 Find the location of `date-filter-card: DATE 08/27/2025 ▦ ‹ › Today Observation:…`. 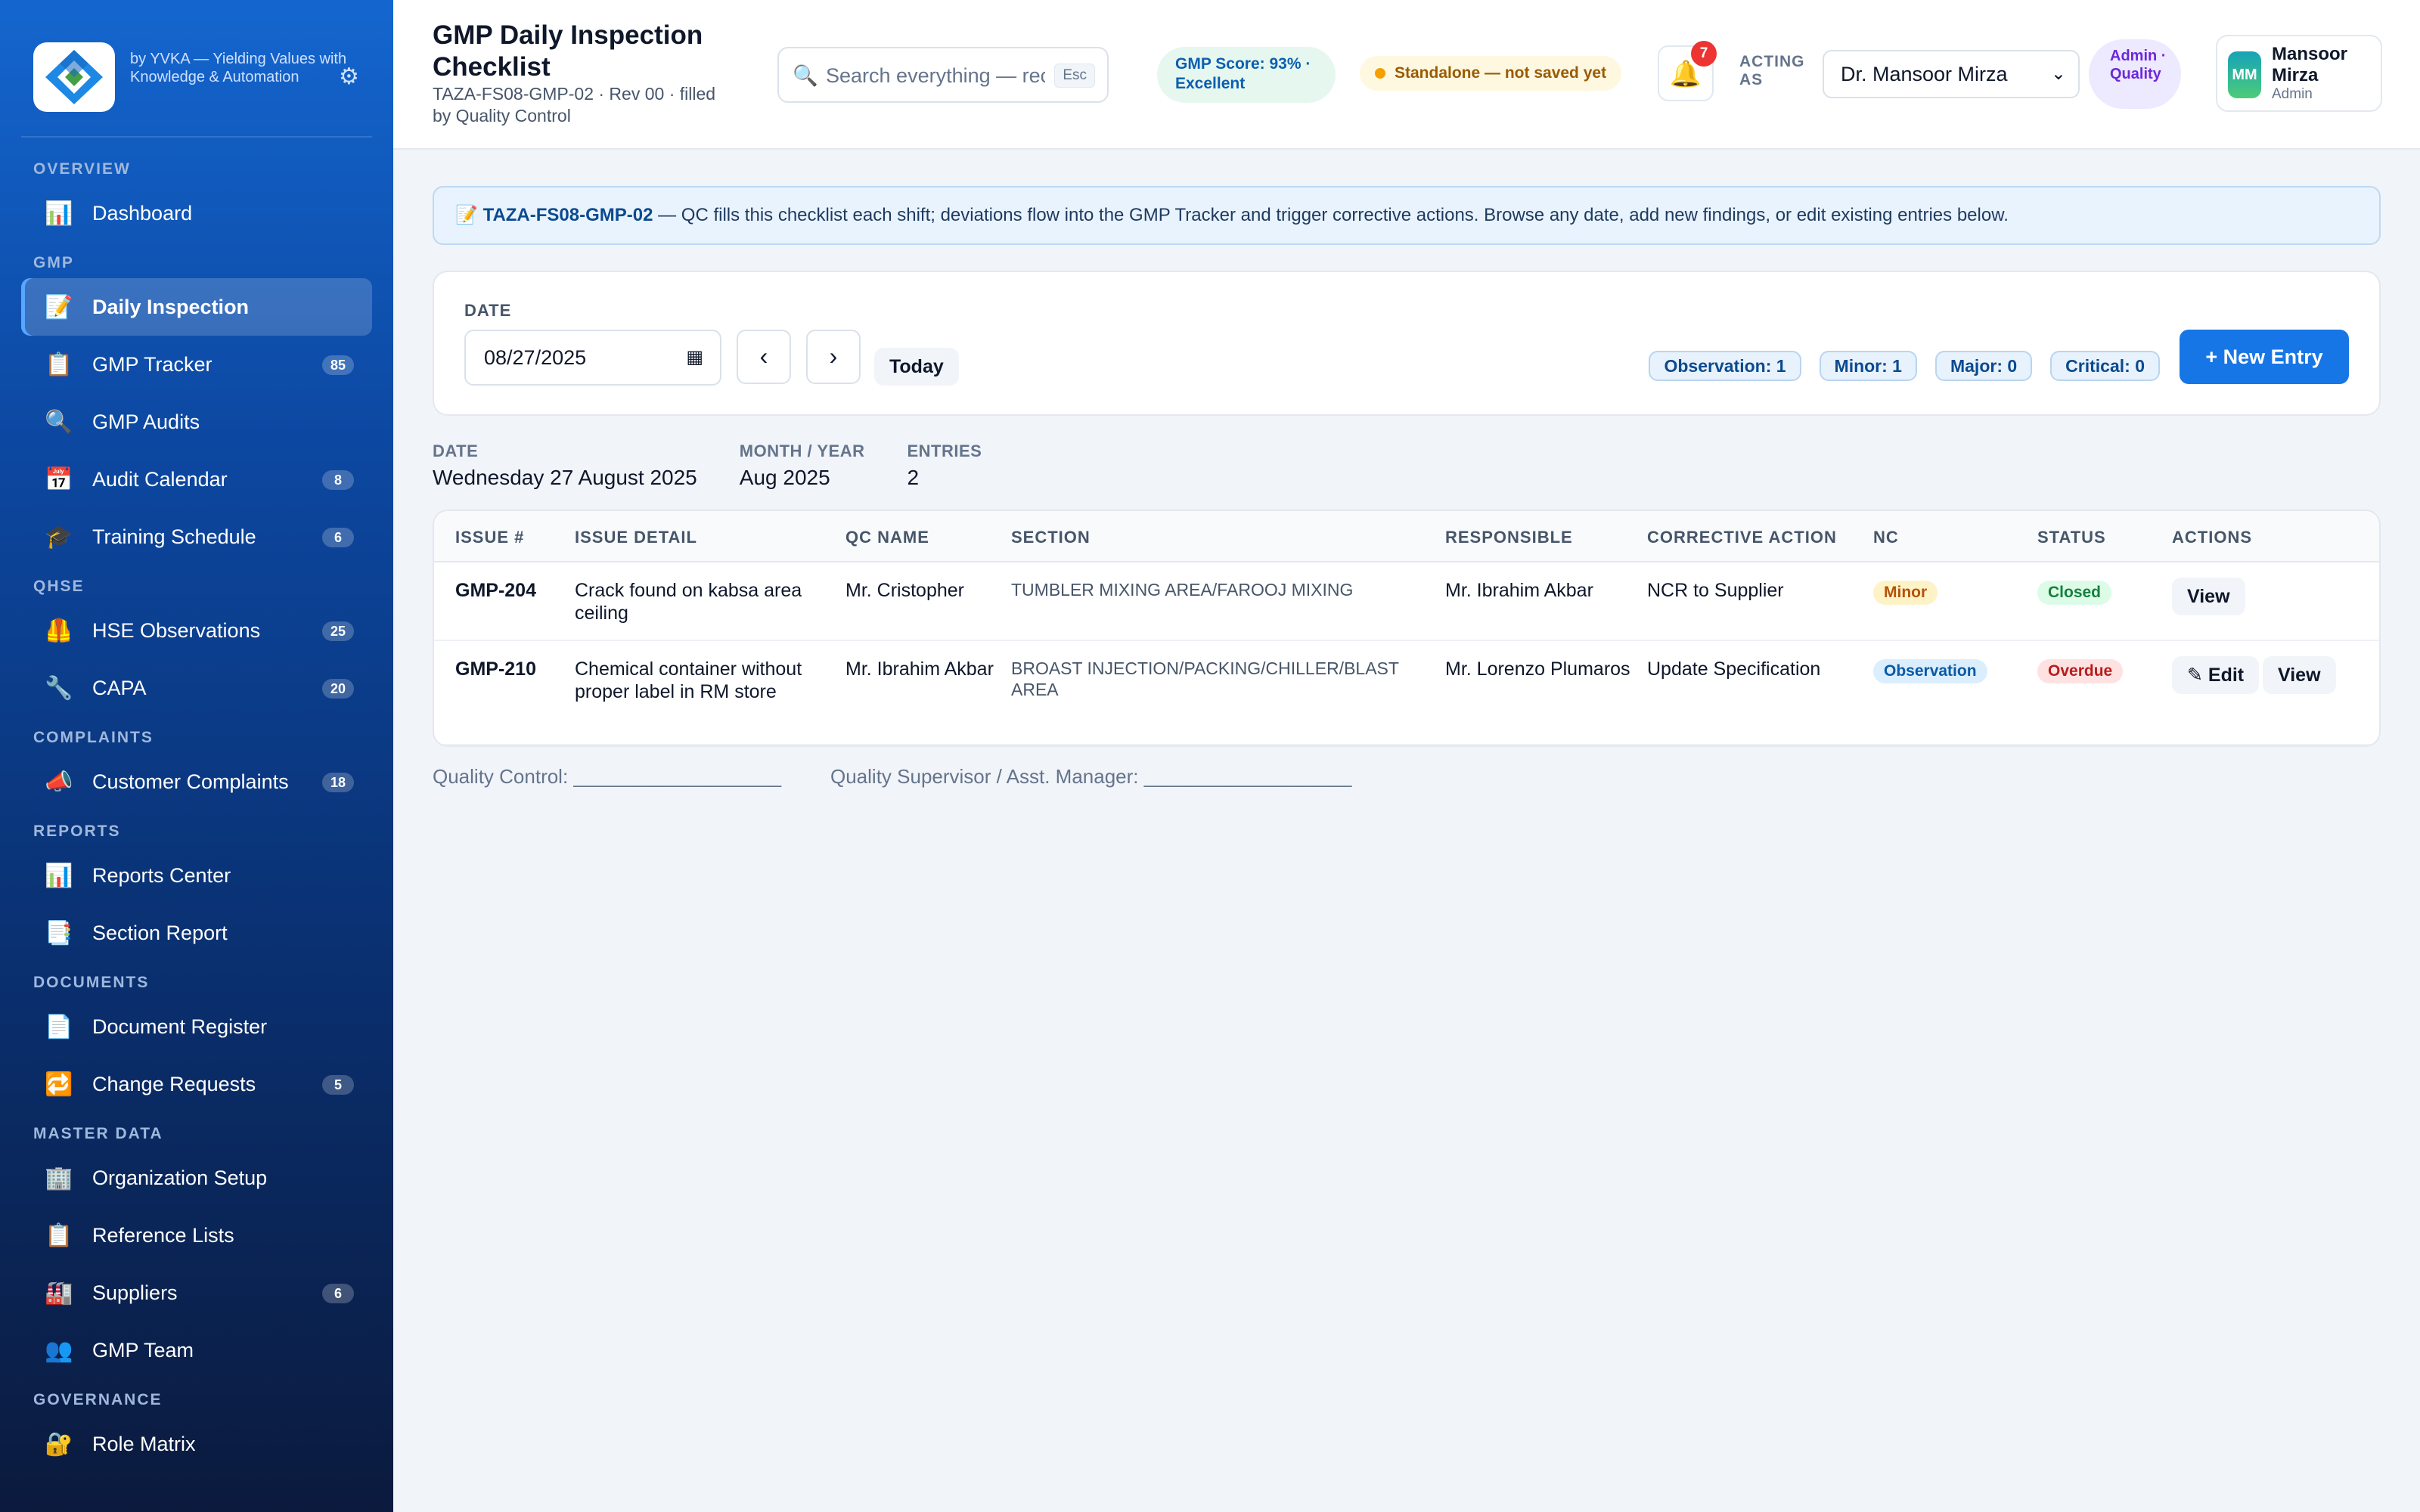

date-filter-card: DATE 08/27/2025 ▦ ‹ › Today Observation:… is located at coordinates (1407, 343).